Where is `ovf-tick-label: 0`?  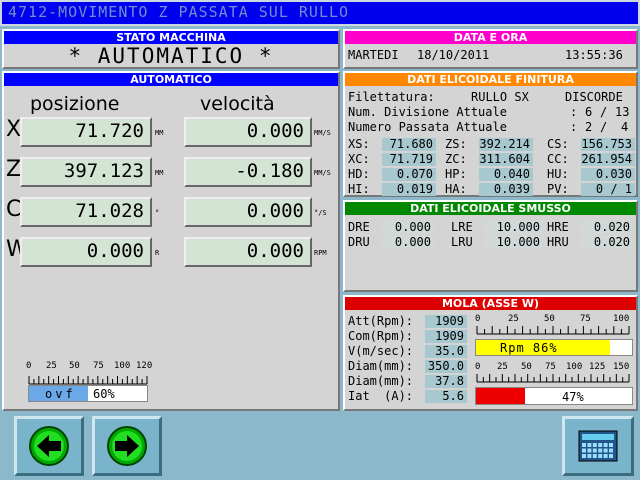
ovf-tick-label: 0 is located at coordinates (29, 366).